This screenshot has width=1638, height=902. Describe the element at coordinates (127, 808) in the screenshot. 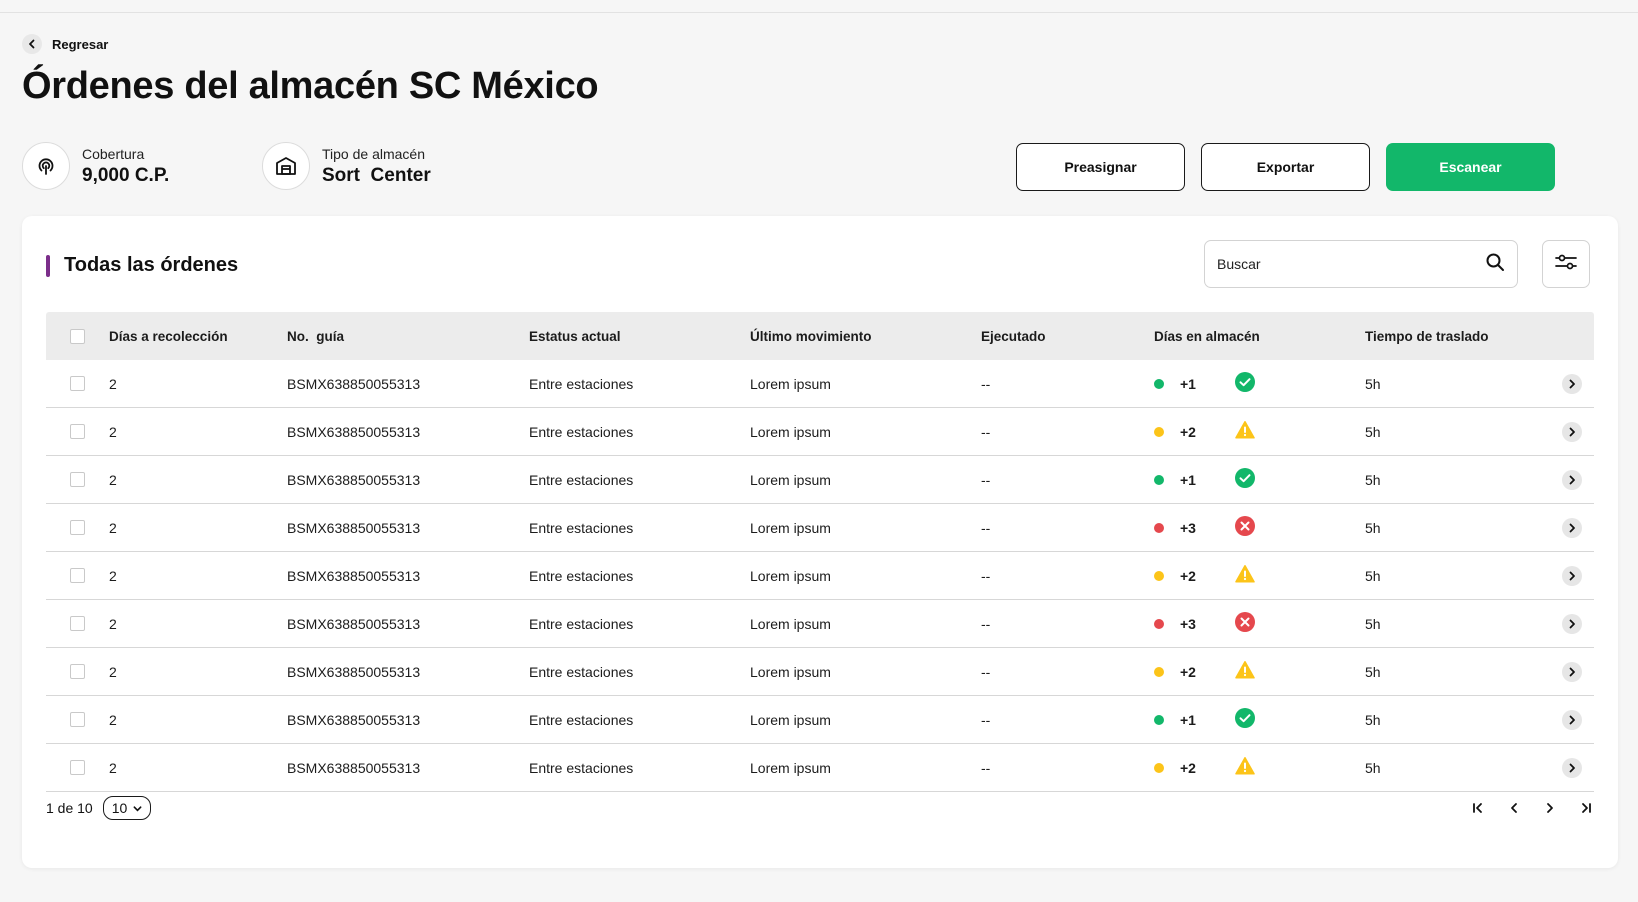

I see `page-size-select: 10` at that location.